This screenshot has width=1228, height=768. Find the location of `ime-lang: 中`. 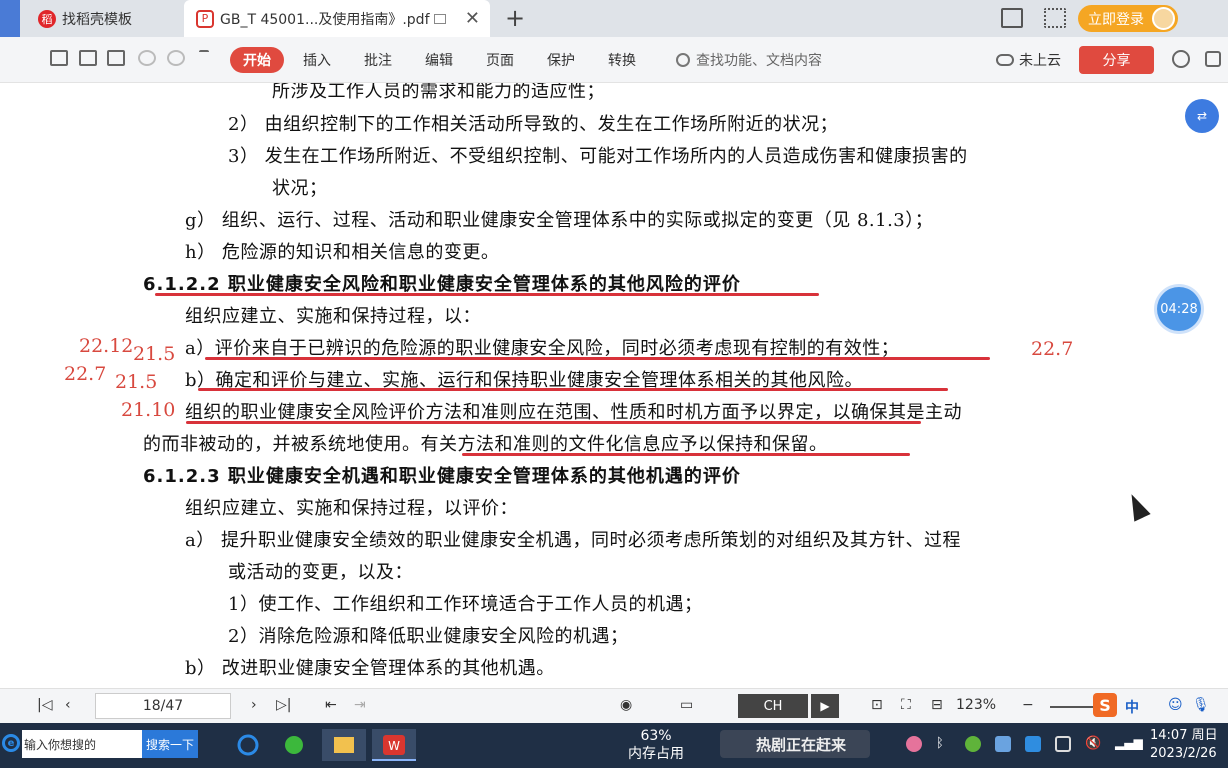

ime-lang: 中 is located at coordinates (1132, 707).